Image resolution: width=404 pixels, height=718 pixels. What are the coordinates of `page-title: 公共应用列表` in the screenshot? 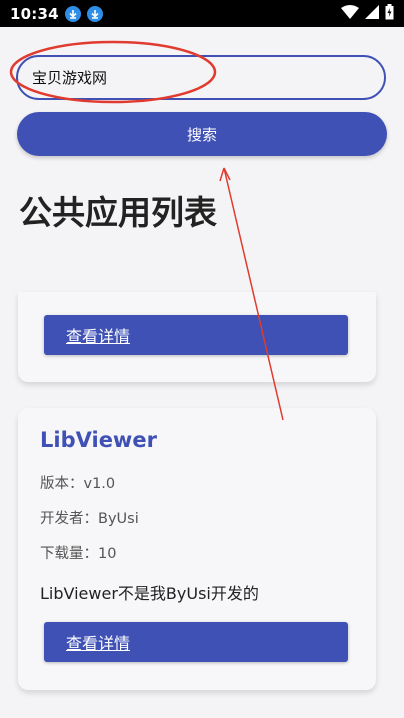 It's located at (118, 212).